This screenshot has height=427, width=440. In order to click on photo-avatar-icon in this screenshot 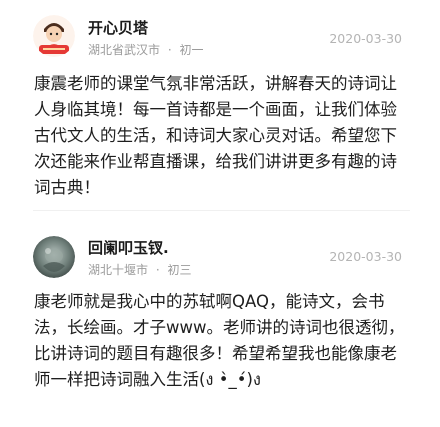, I will do `click(54, 257)`.